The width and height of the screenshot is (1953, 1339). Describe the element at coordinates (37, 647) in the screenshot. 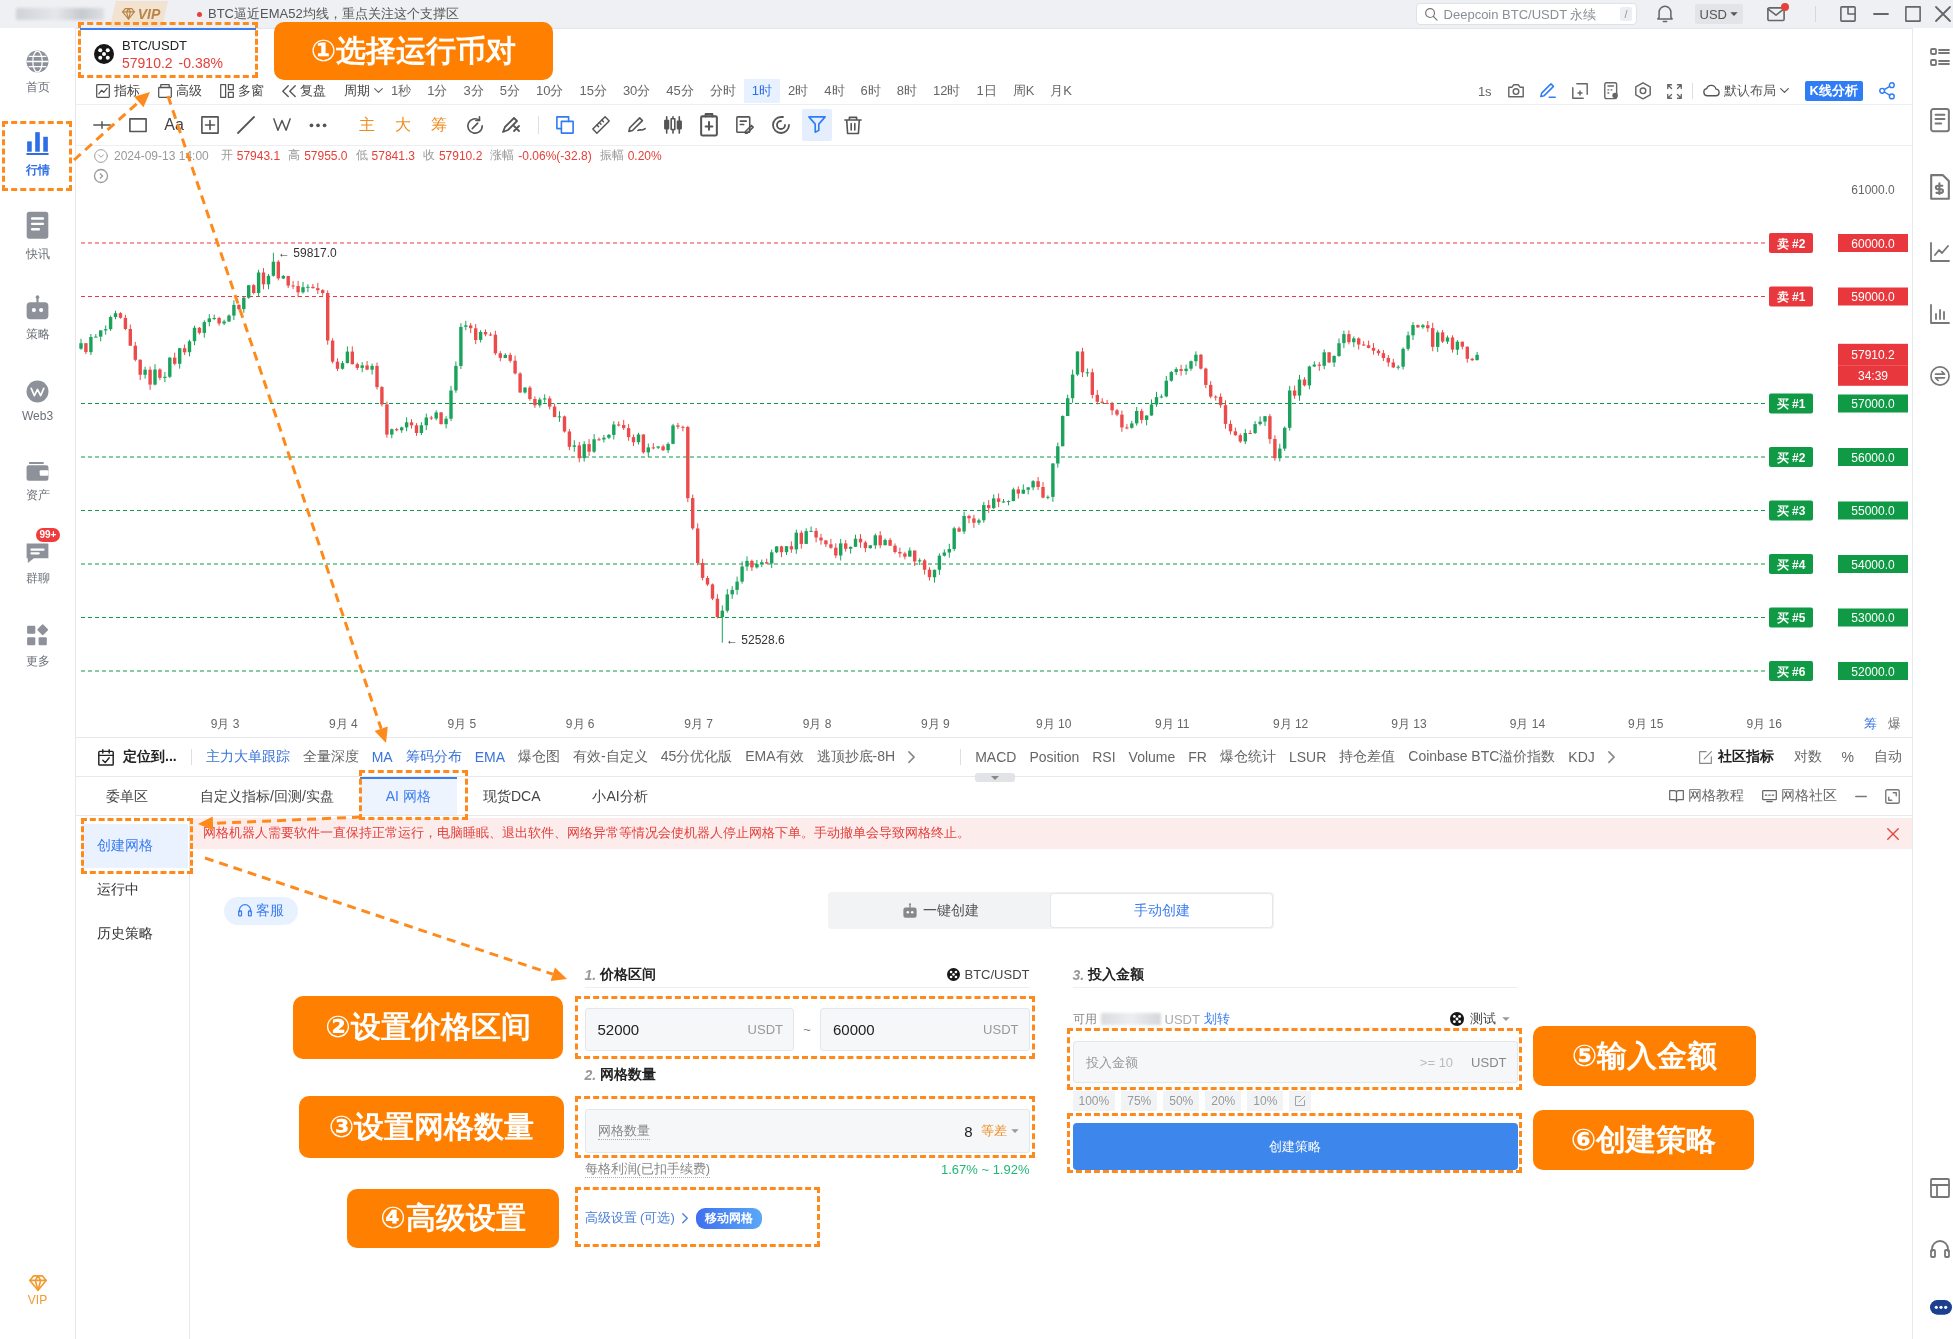

I see `nav-item: 更多` at that location.